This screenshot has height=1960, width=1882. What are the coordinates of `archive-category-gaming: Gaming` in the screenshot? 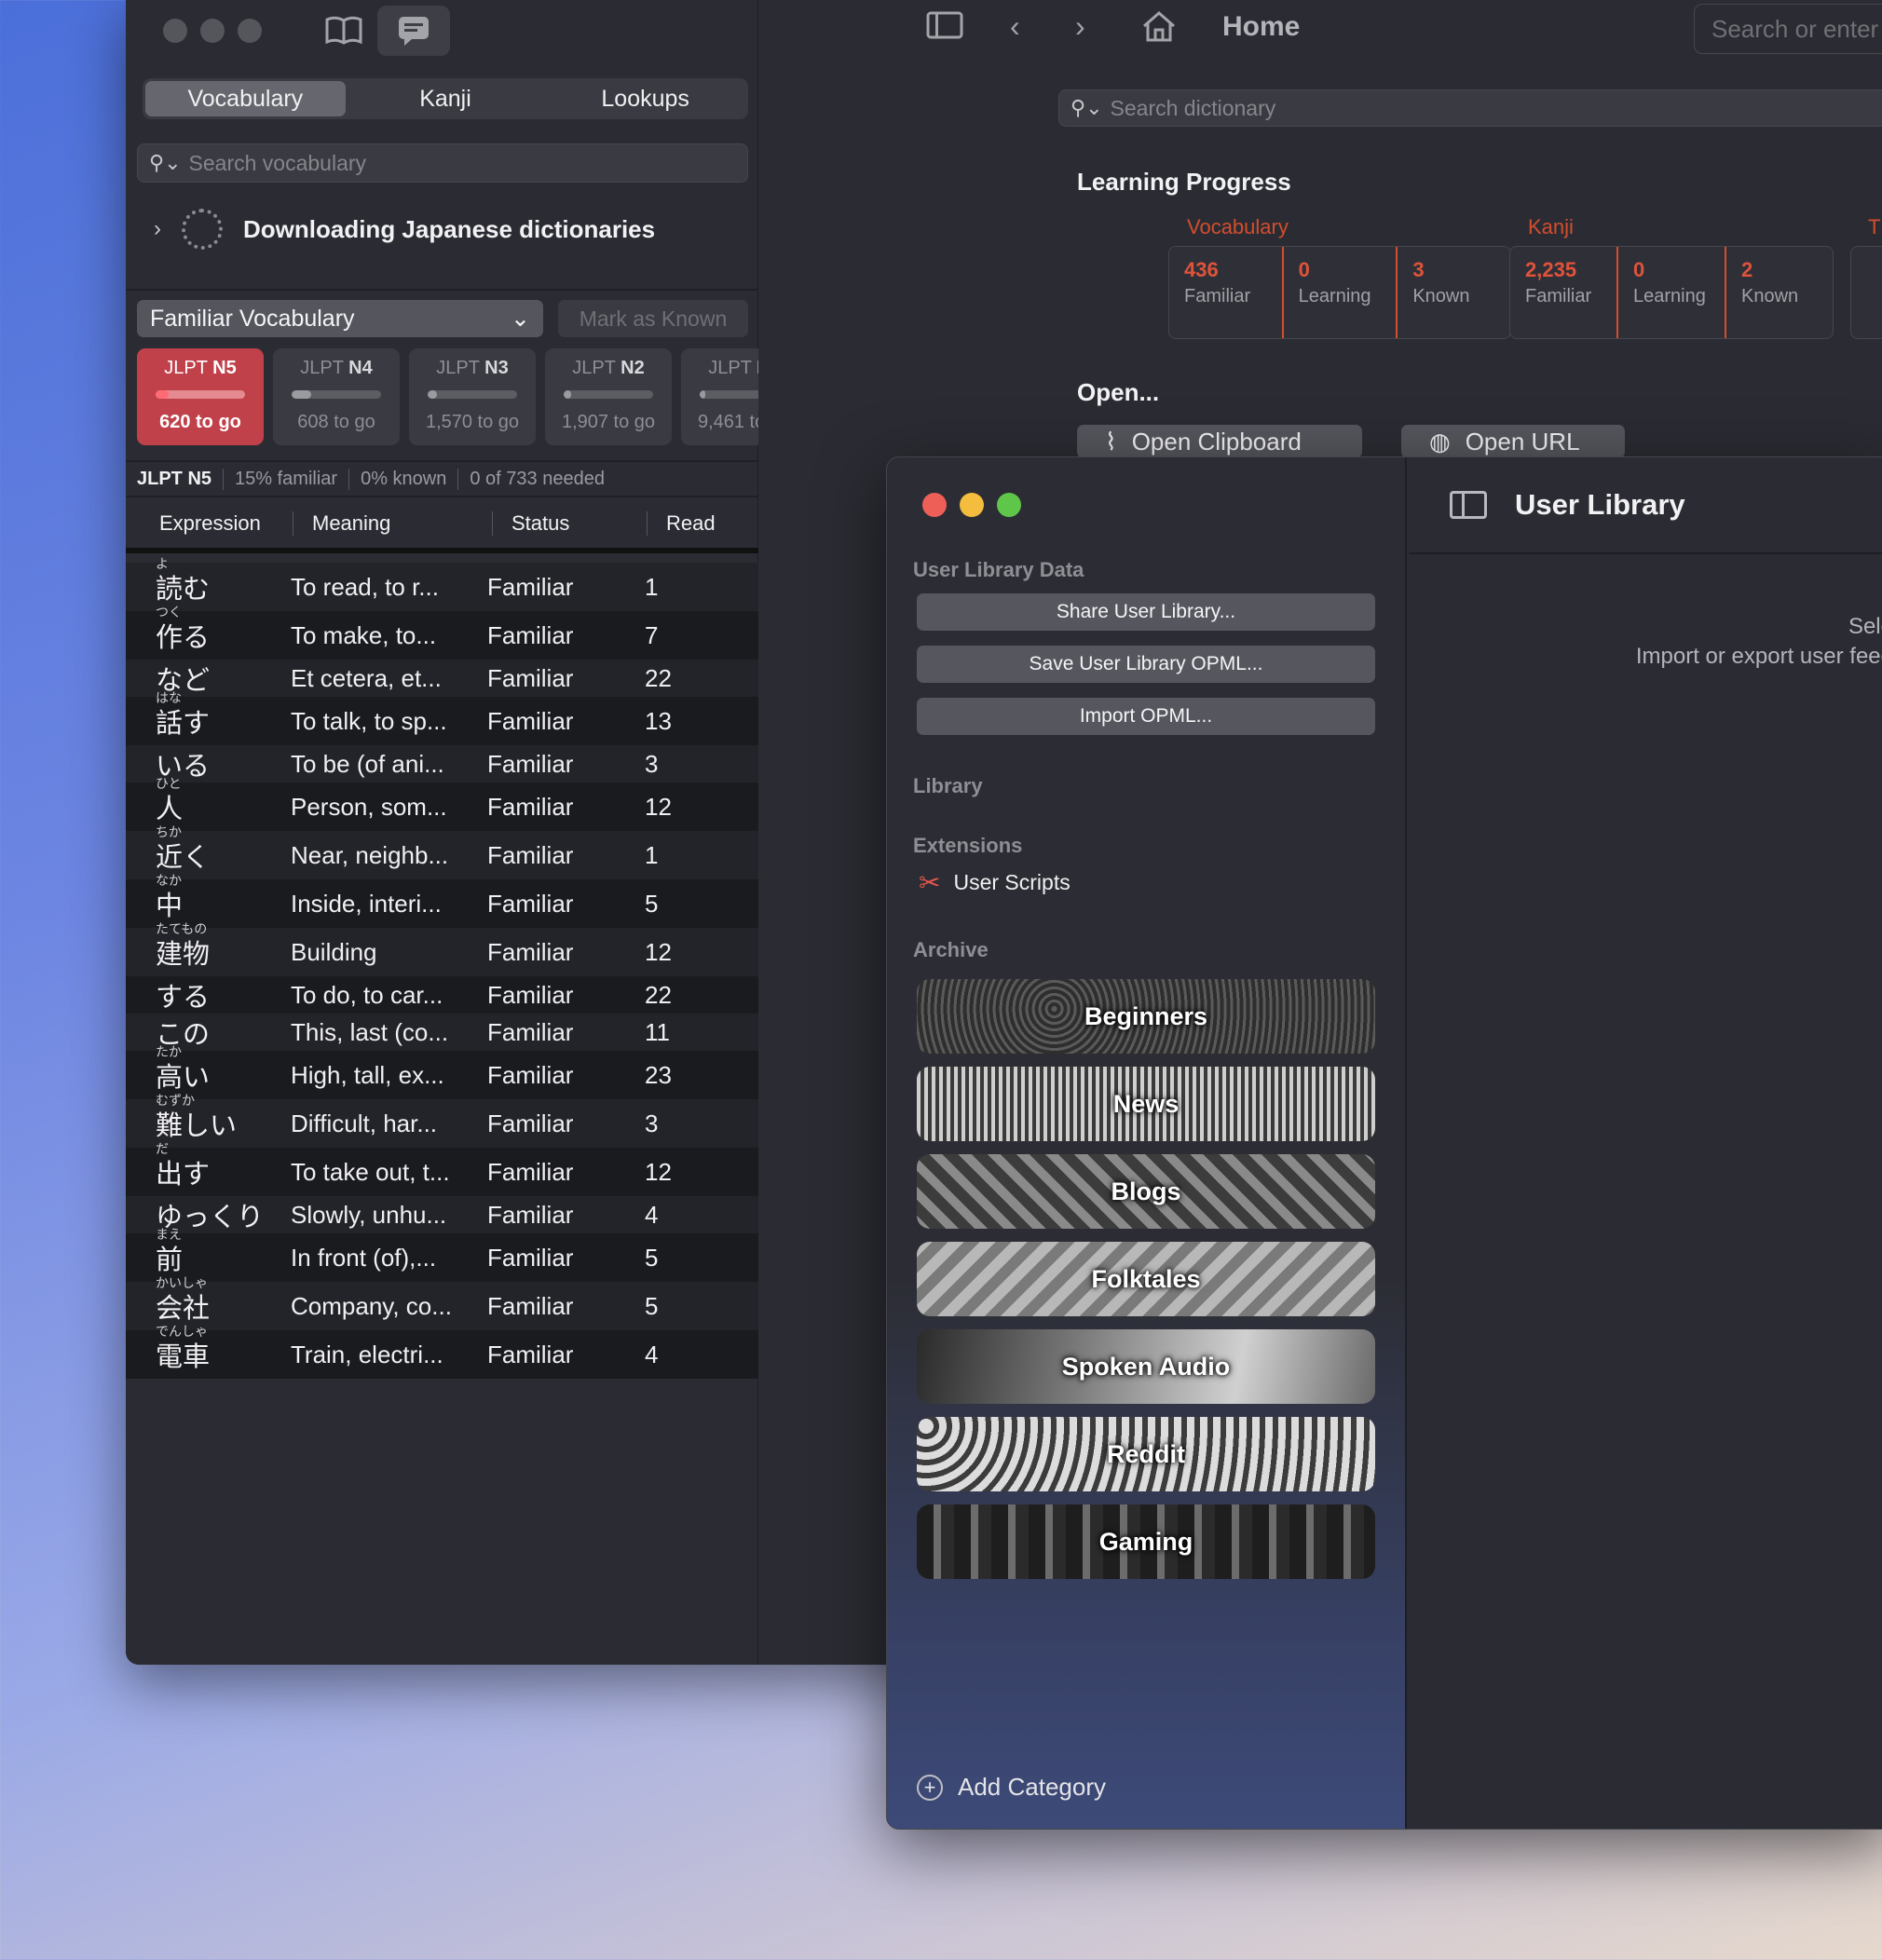 It's located at (1146, 1541).